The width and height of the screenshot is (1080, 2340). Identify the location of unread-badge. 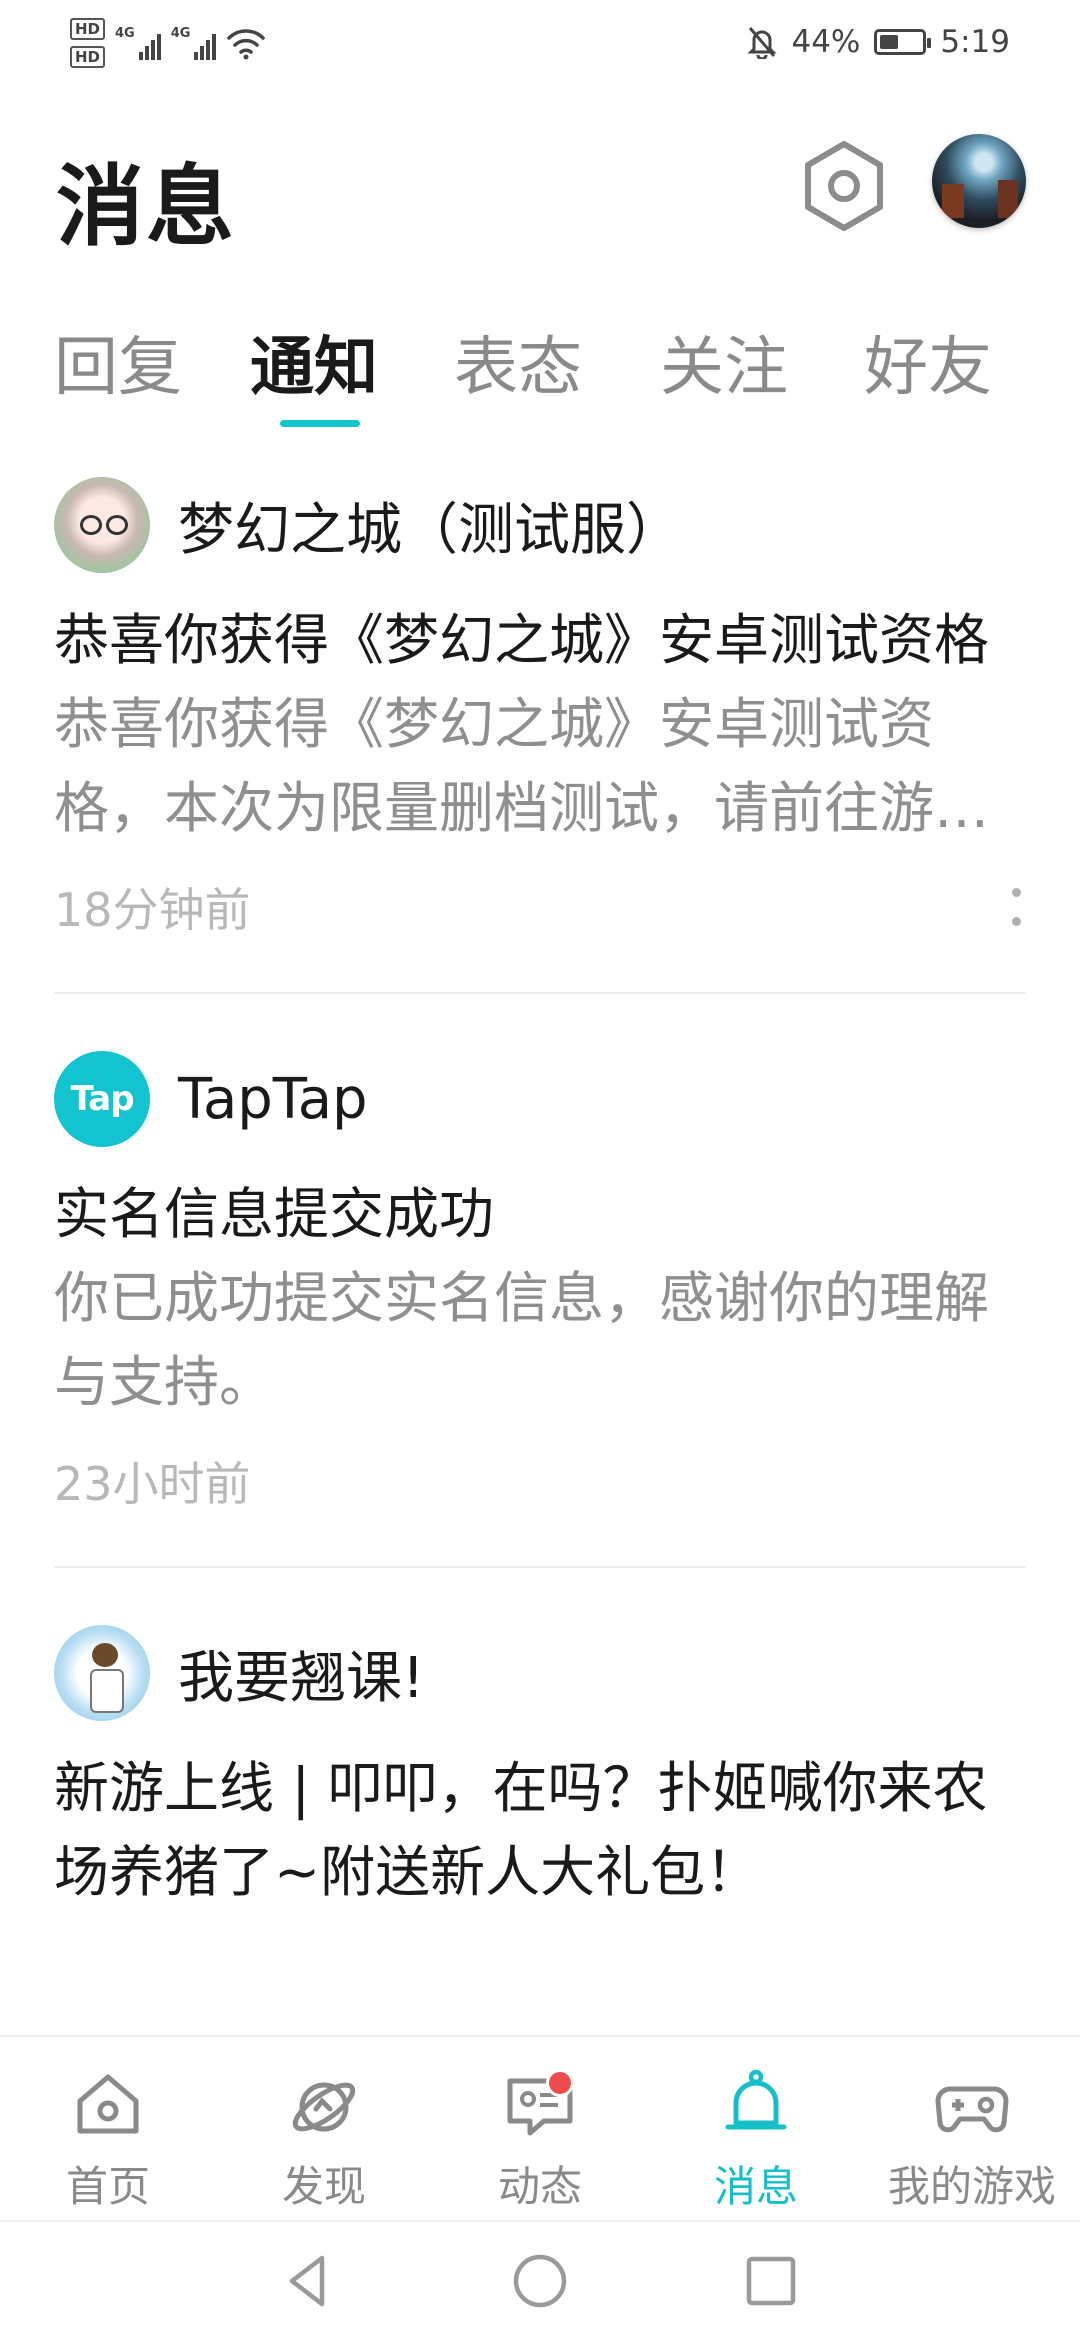
(560, 2083).